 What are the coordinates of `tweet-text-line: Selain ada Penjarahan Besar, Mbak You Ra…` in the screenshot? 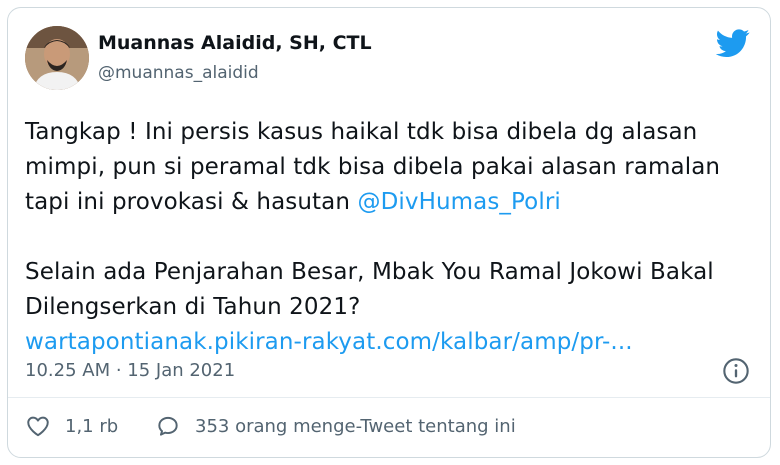 It's located at (369, 272).